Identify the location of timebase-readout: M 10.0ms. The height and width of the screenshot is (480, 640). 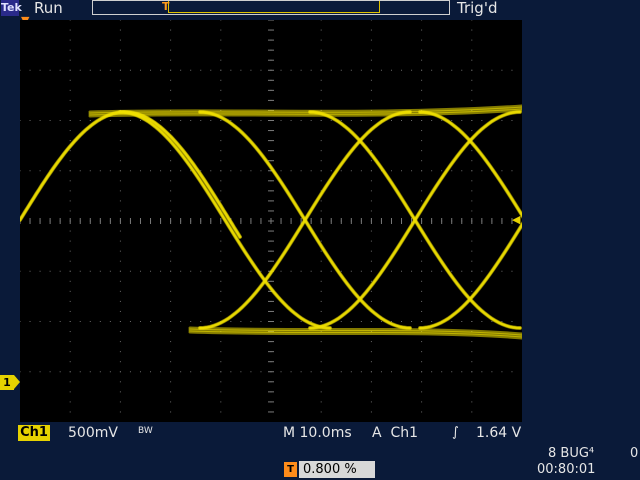
(317, 433).